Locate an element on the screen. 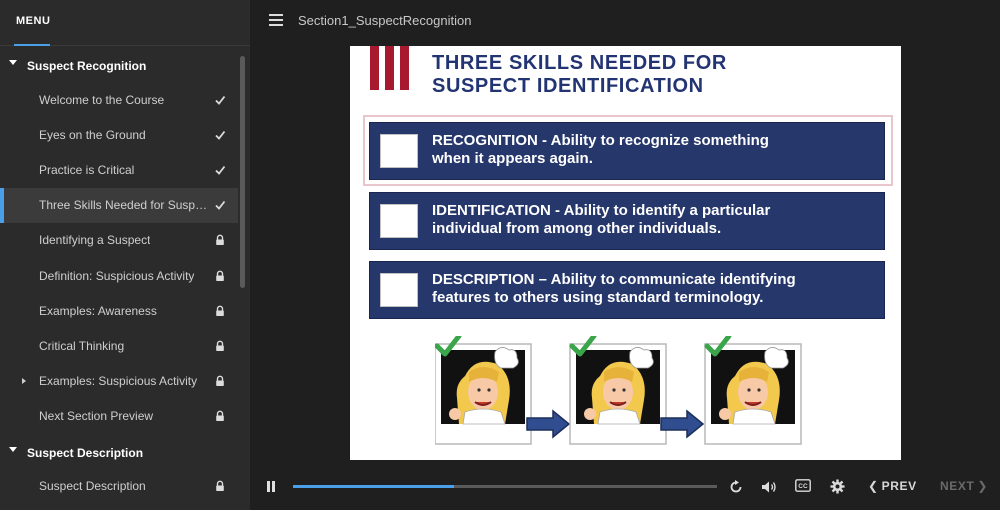 This screenshot has height=510, width=1000. skill-text-line: when it appears again. is located at coordinates (512, 158).